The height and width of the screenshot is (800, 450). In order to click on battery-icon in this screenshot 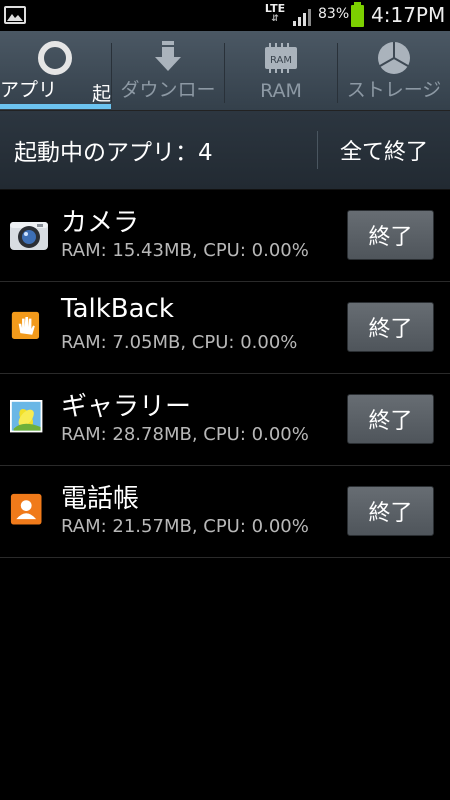, I will do `click(357, 14)`.